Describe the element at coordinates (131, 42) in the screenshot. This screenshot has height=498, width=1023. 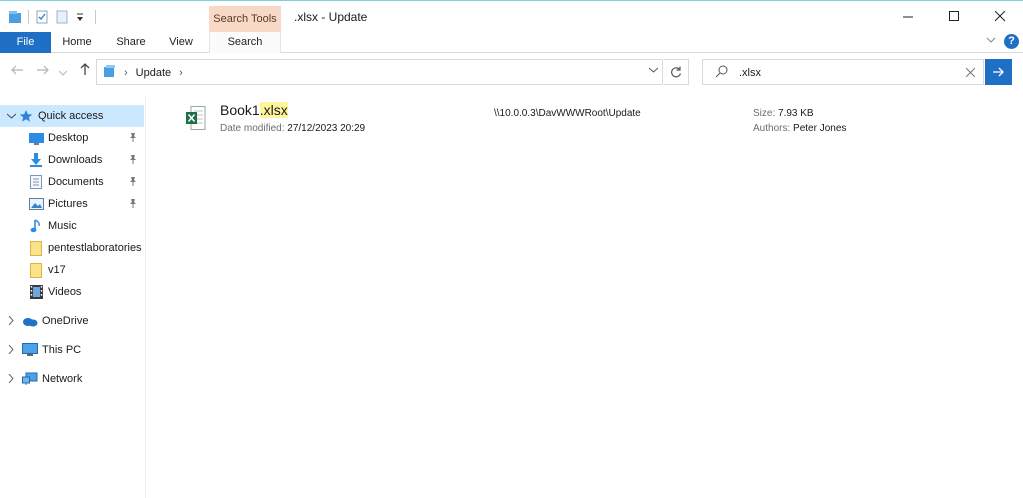
I see `tab-share: Share` at that location.